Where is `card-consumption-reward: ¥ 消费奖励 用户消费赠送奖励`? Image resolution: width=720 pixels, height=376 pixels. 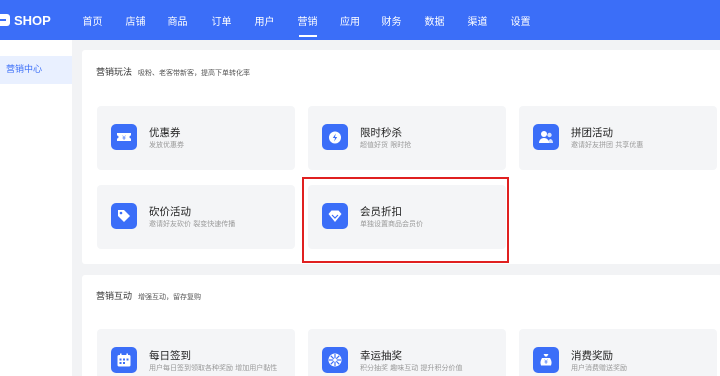 card-consumption-reward: ¥ 消费奖励 用户消费赠送奖励 is located at coordinates (618, 352).